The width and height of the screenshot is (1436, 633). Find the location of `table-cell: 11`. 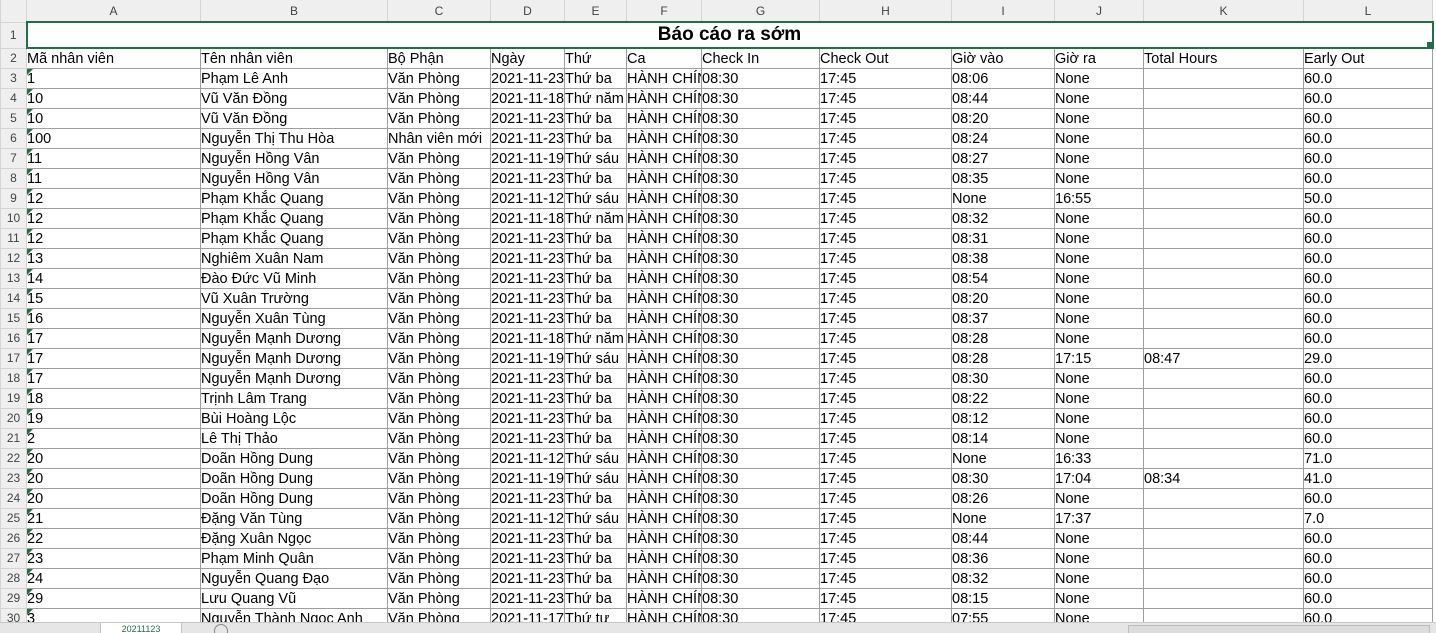

table-cell: 11 is located at coordinates (113, 178).